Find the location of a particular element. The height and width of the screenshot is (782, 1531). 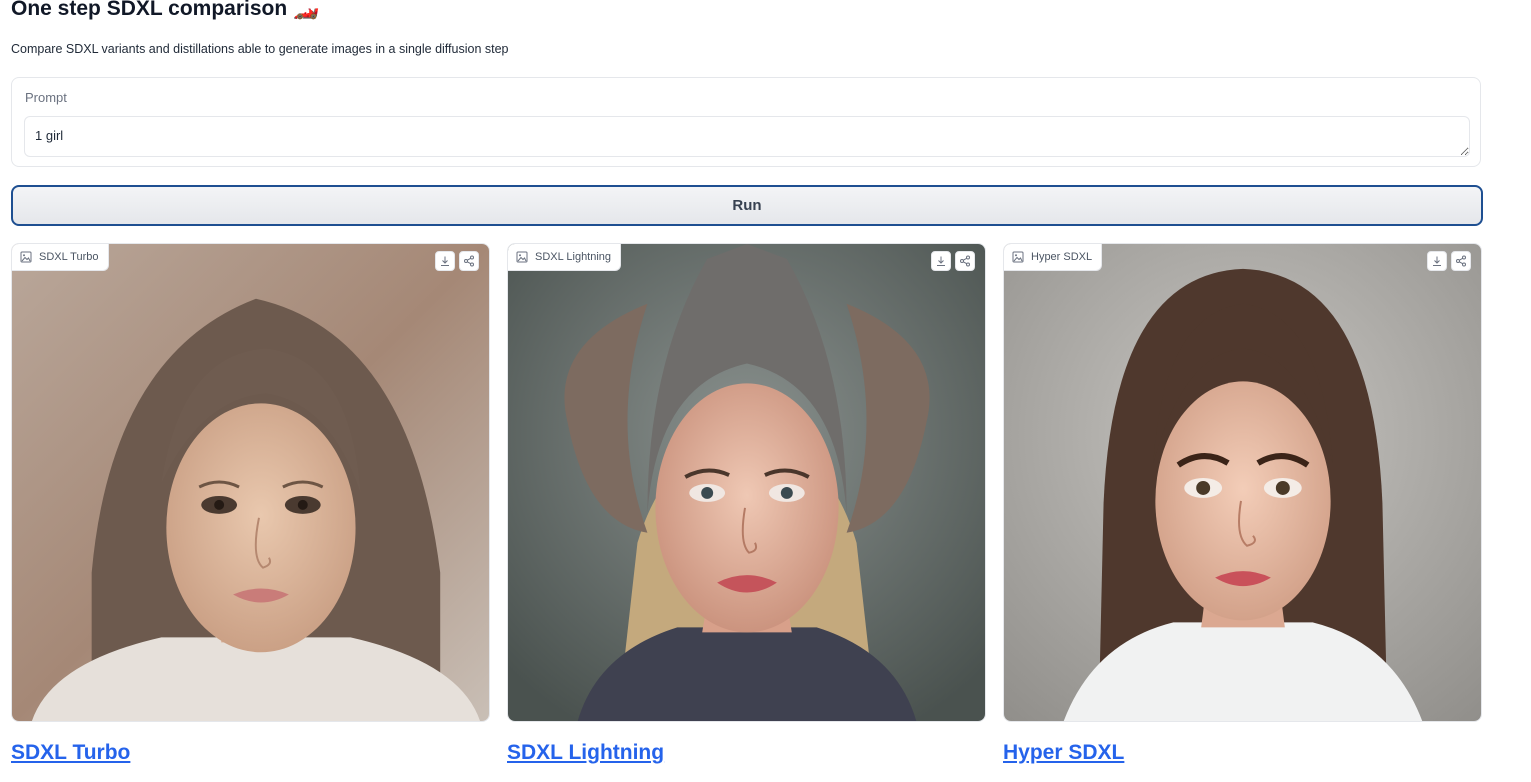

image-label-text: Hyper SDXL is located at coordinates (1062, 257).